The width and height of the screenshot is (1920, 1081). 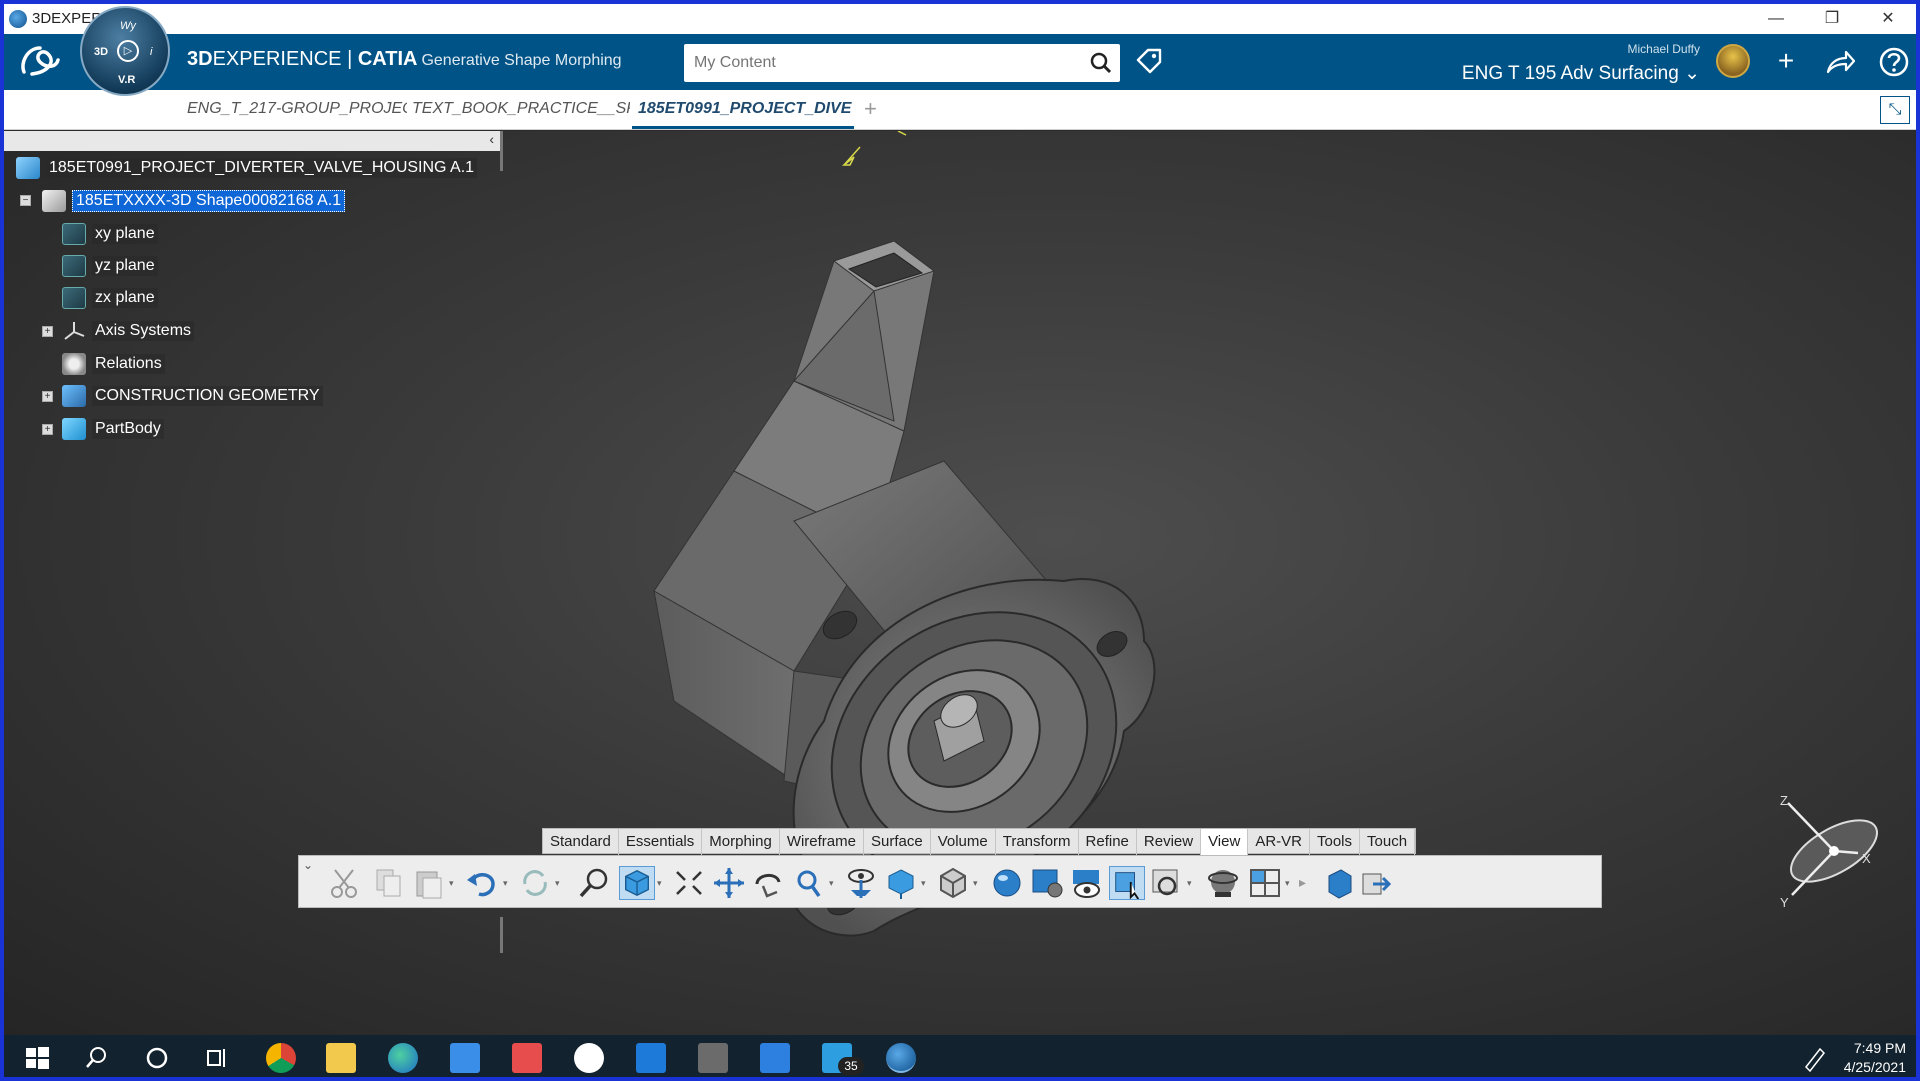 I want to click on dassault-logo-icon, so click(x=40, y=65).